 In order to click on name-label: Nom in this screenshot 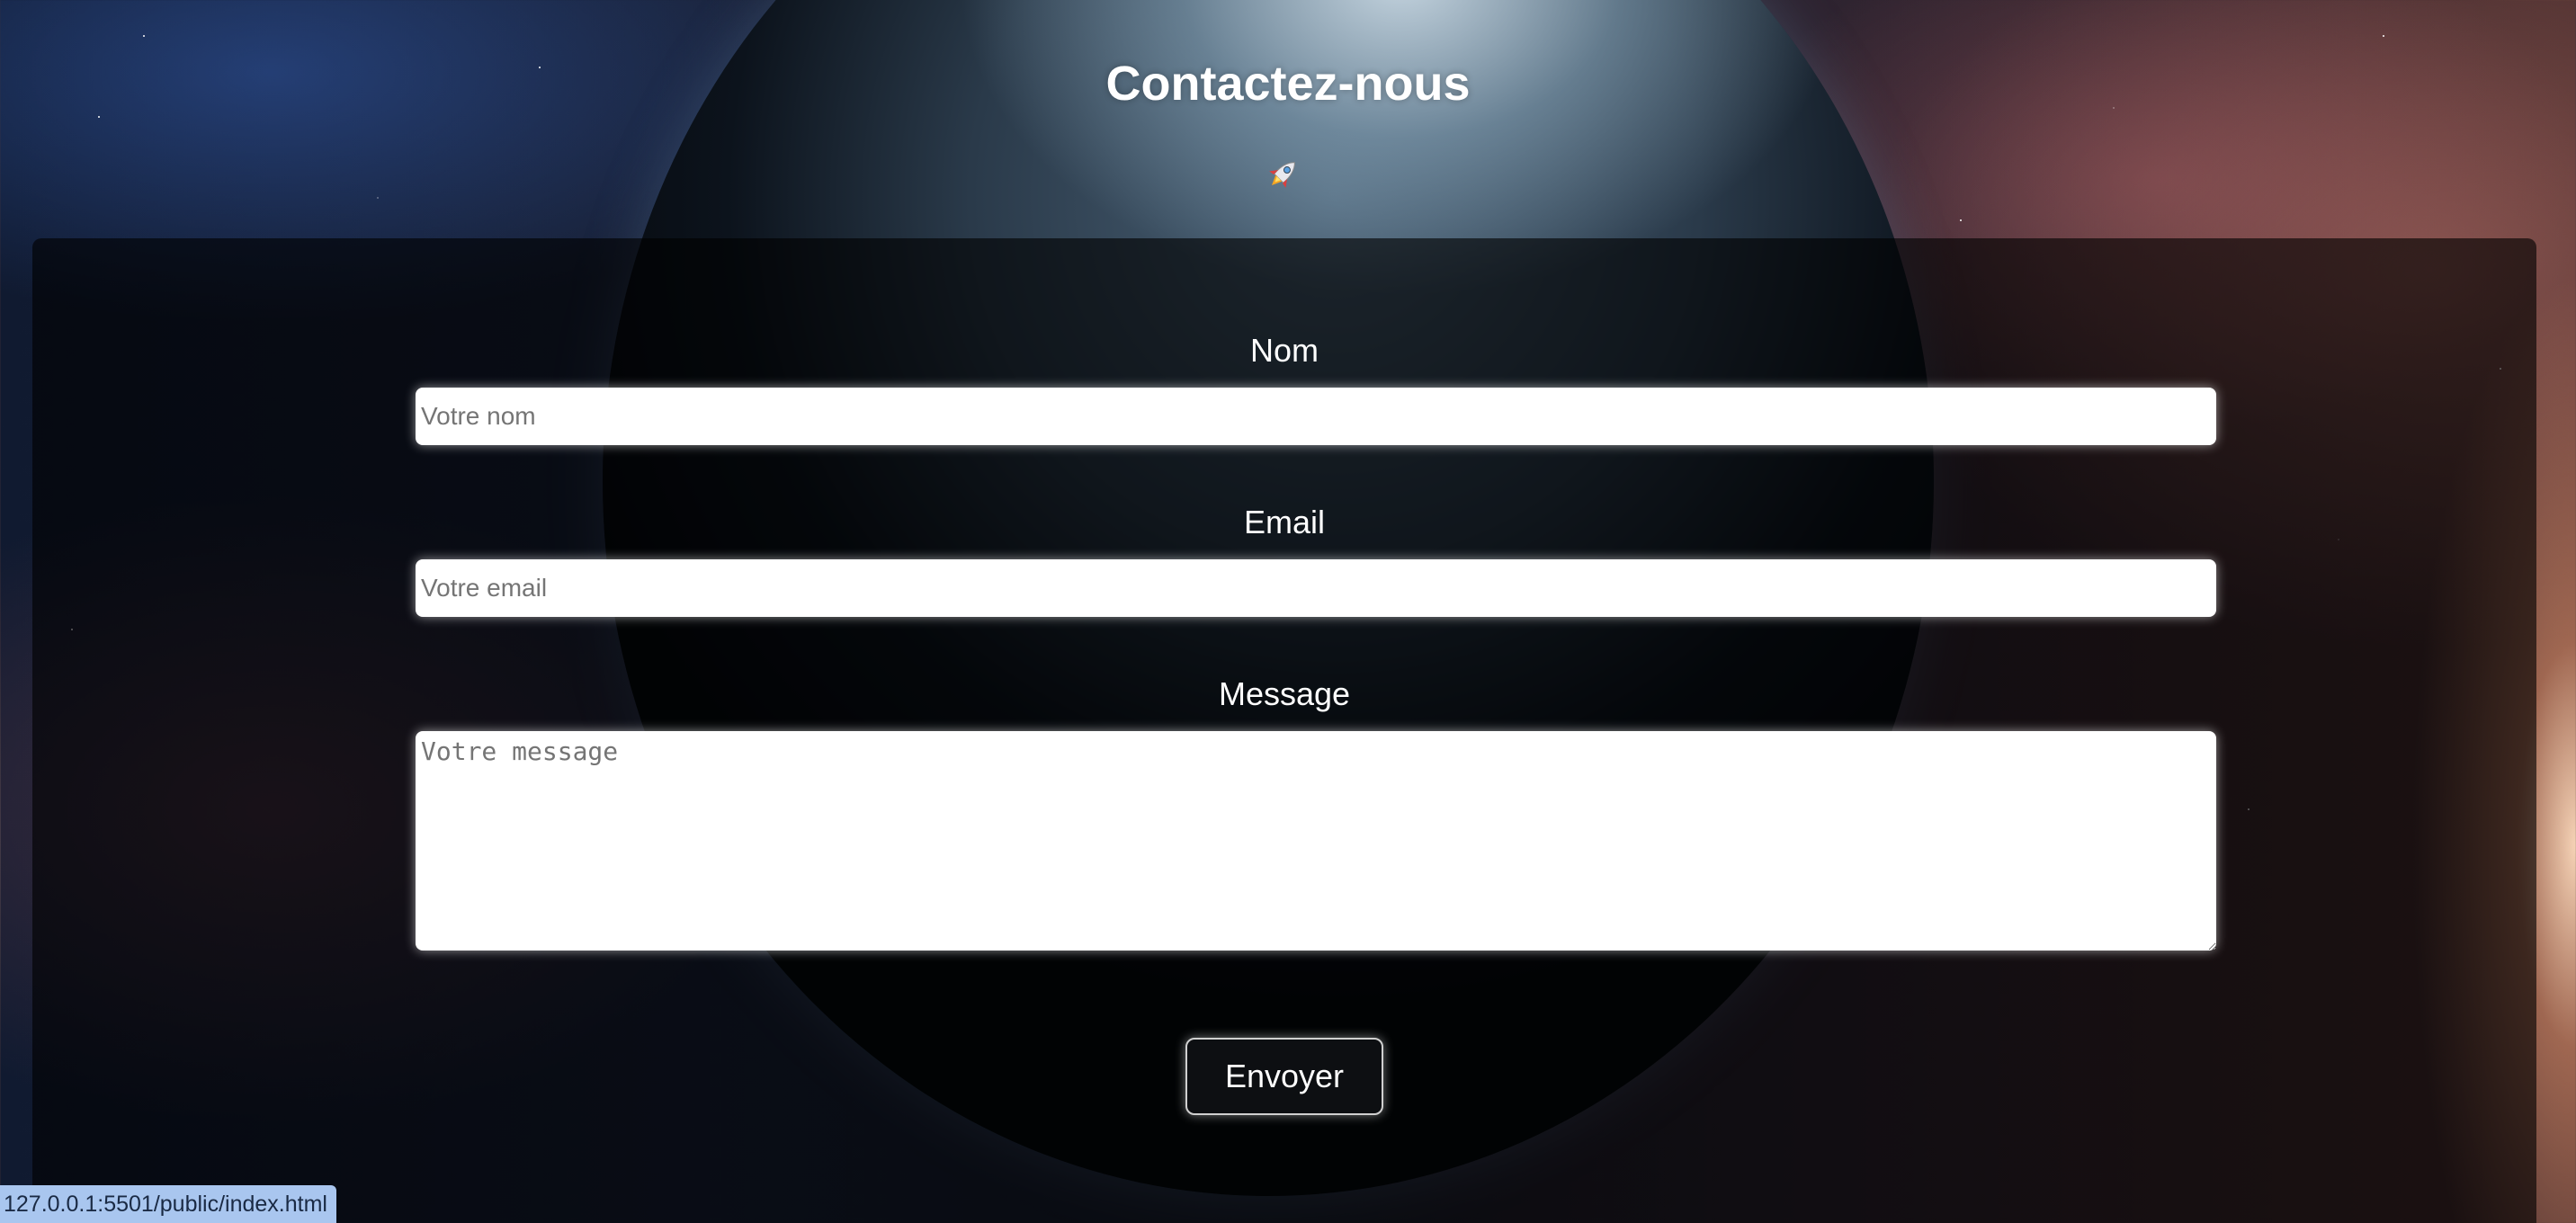, I will do `click(1284, 350)`.